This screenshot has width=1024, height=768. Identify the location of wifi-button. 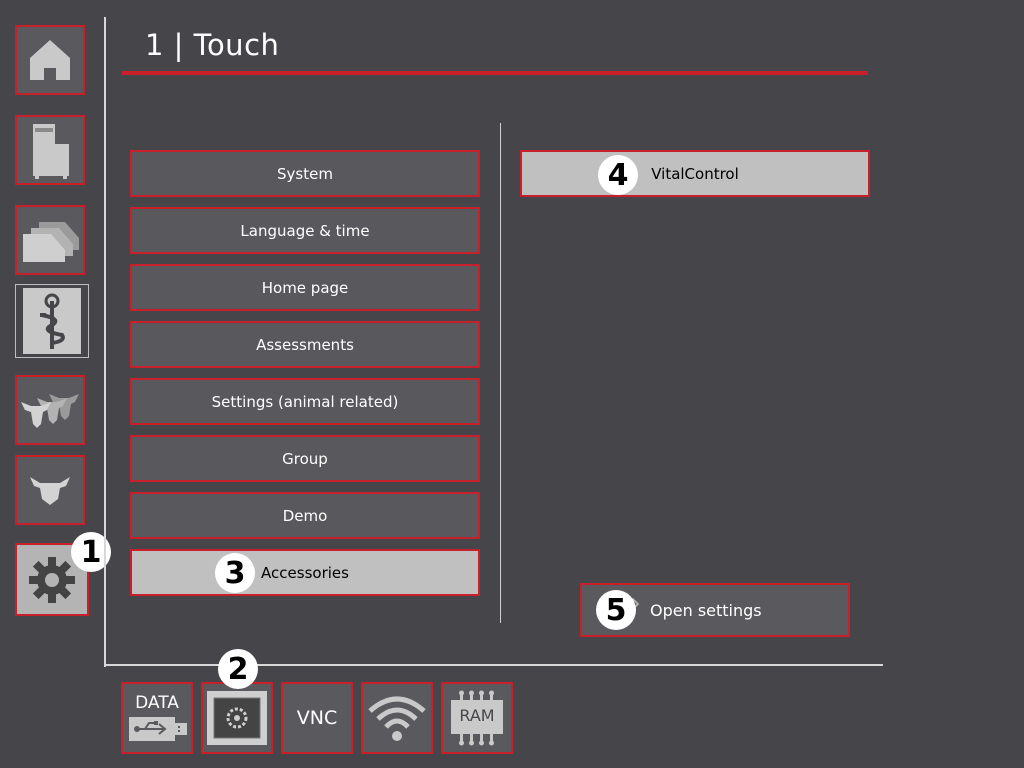
(397, 718).